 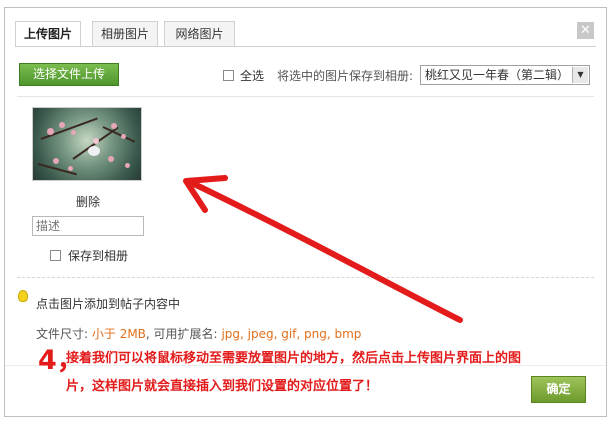 What do you see at coordinates (497, 75) in the screenshot?
I see `album-select-value: 桃红又见一年春（第二辑）` at bounding box center [497, 75].